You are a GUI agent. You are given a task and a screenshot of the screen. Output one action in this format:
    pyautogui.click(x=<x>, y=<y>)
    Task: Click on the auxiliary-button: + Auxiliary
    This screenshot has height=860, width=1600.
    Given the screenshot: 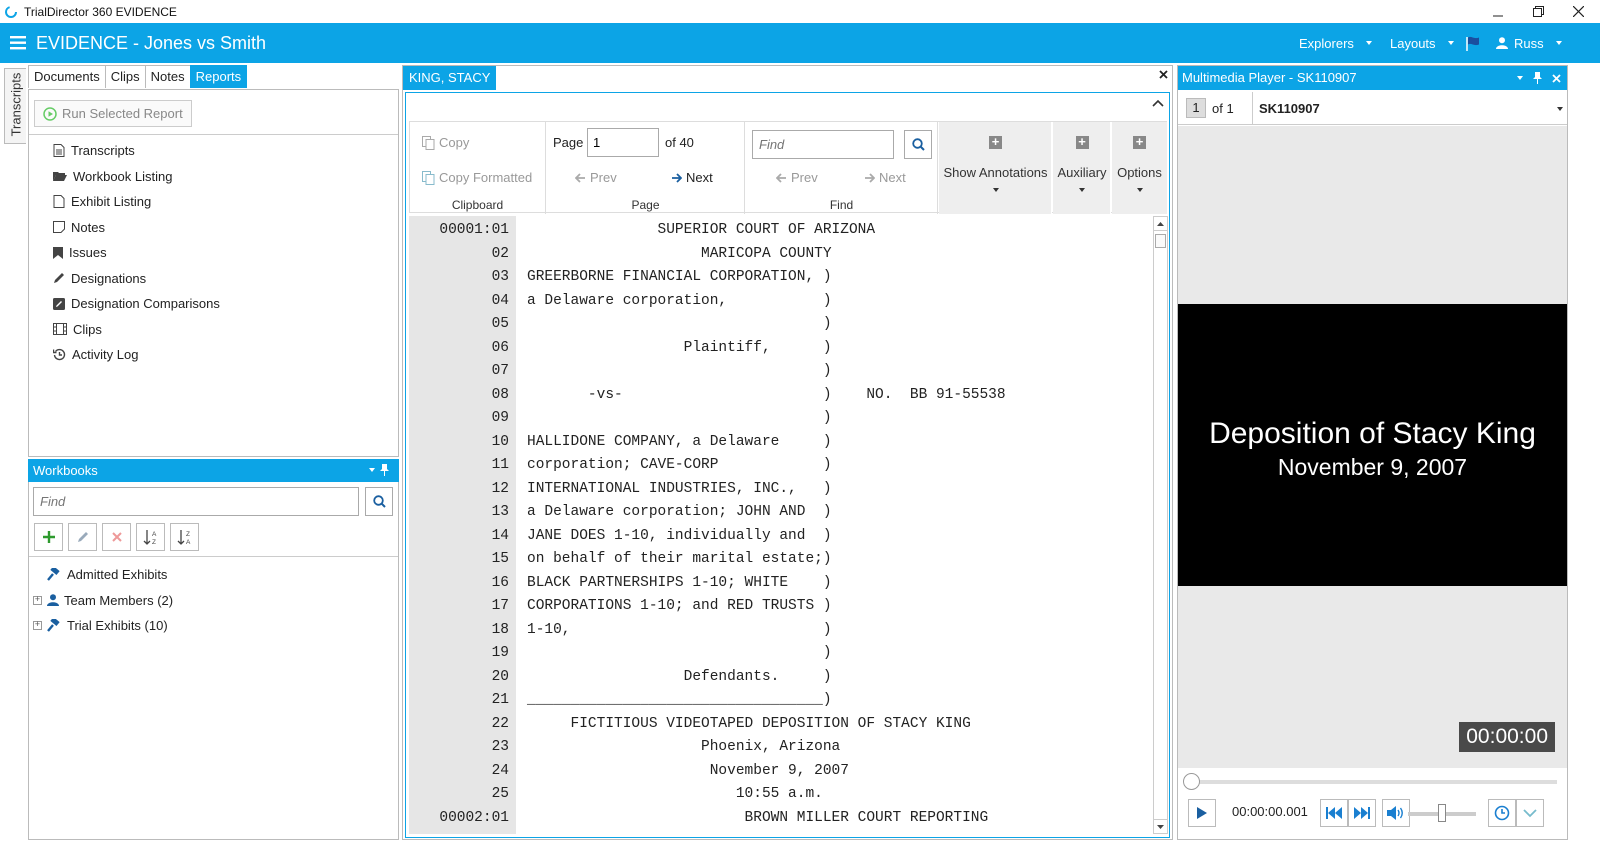 What is the action you would take?
    pyautogui.click(x=1082, y=168)
    